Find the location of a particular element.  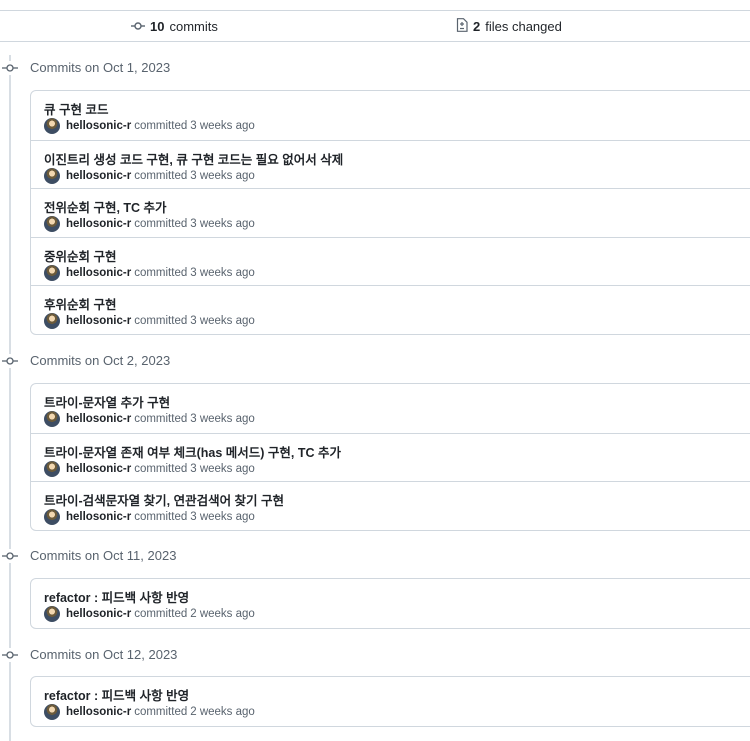

commit-message-link: 중위순회 구현 is located at coordinates (80, 255).